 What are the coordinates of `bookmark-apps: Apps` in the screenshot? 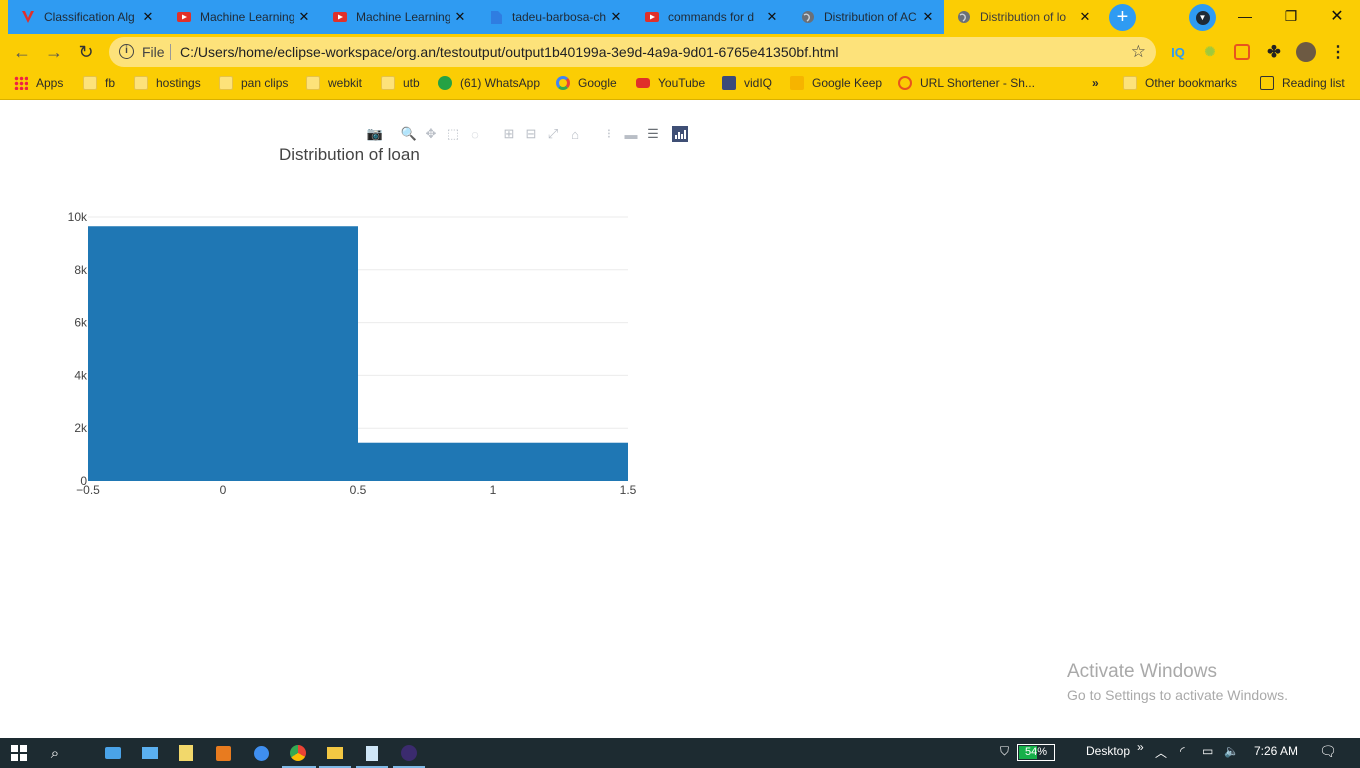 It's located at (38, 83).